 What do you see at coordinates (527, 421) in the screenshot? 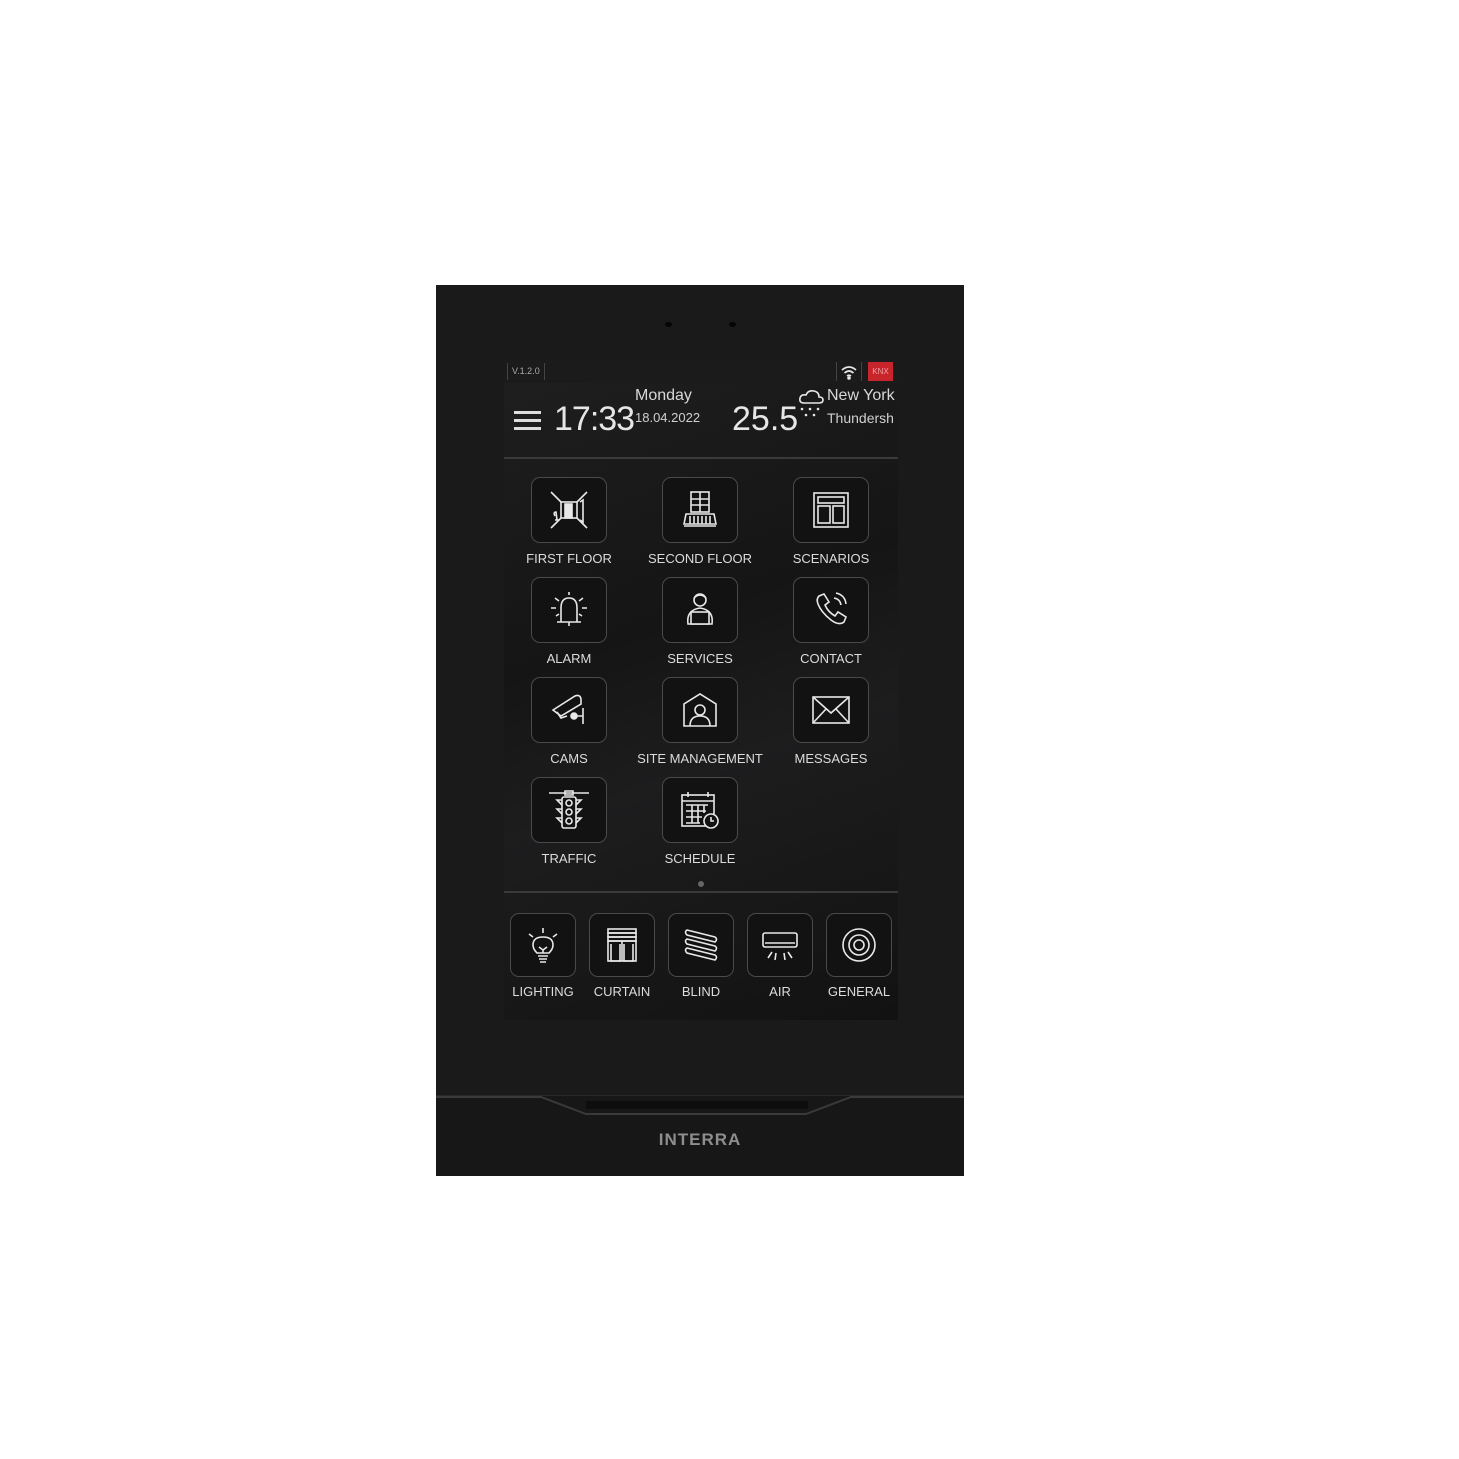
I see `hamburger-menu-icon` at bounding box center [527, 421].